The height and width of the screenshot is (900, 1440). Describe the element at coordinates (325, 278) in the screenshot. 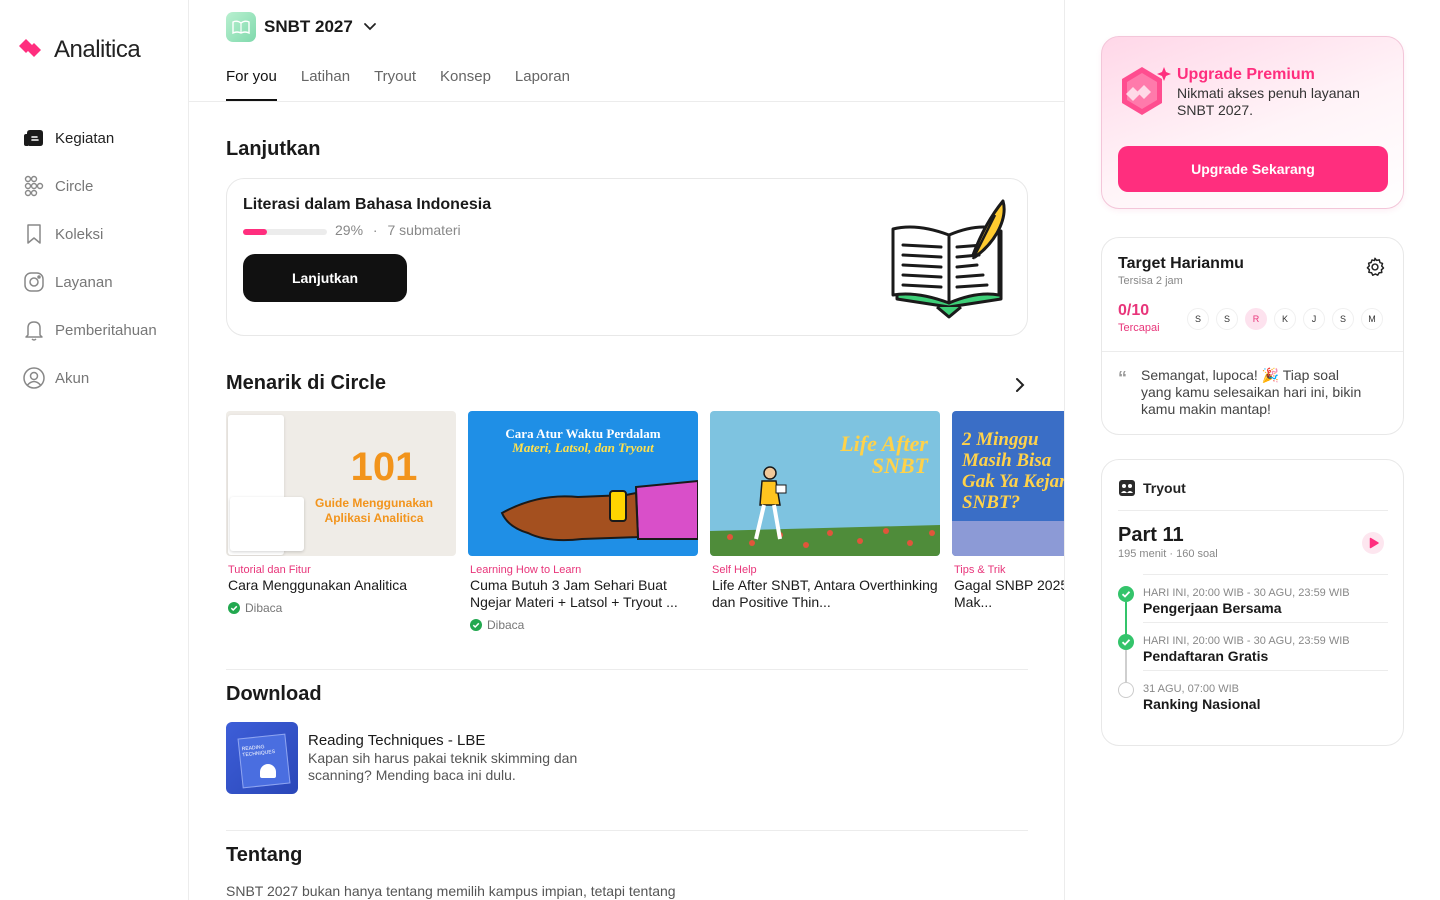

I see `continue-button: Lanjutkan` at that location.